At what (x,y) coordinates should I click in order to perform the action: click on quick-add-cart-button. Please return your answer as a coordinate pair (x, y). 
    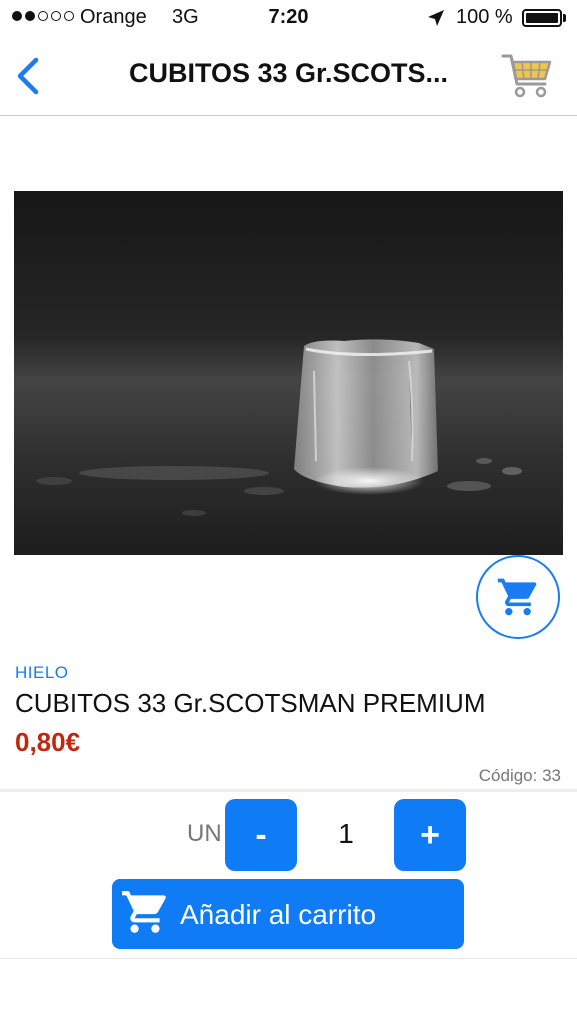
    Looking at the image, I should click on (518, 597).